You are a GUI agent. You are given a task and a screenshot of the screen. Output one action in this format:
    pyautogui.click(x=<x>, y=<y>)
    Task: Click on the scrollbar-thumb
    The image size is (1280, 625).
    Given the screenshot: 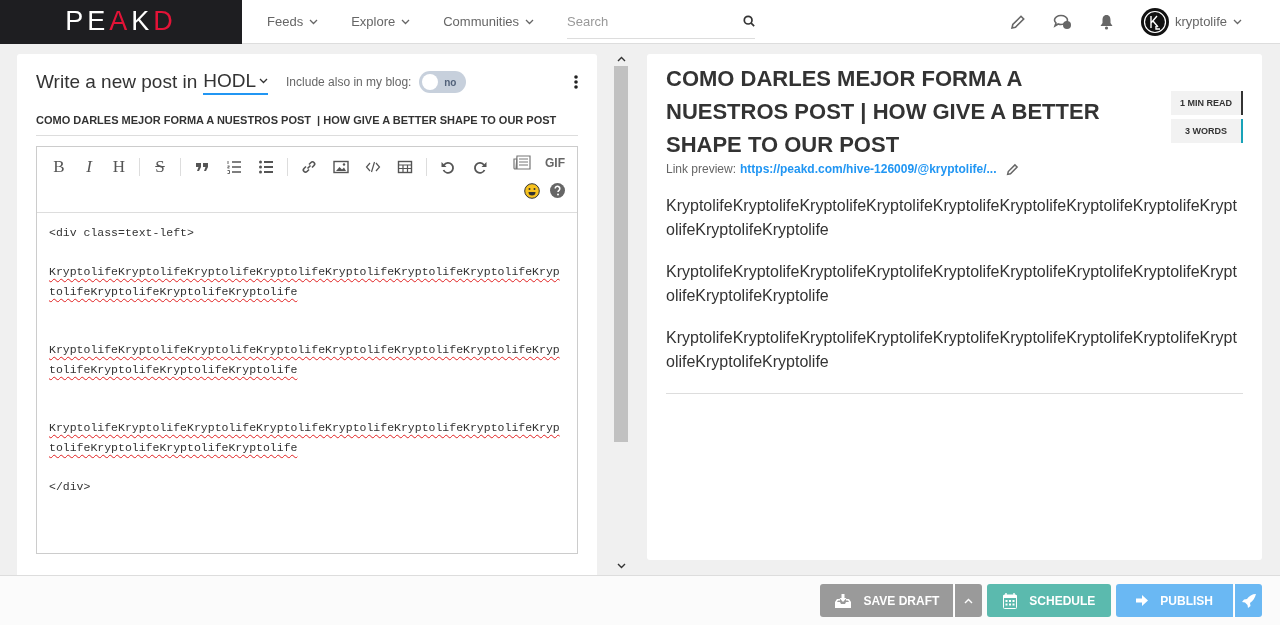 What is the action you would take?
    pyautogui.click(x=621, y=254)
    